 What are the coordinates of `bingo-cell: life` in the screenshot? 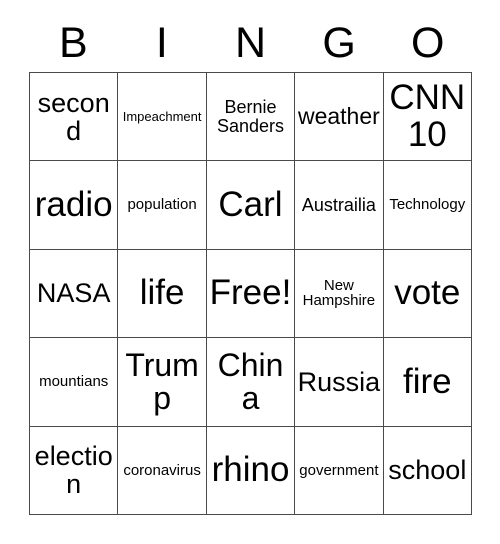 It's located at (162, 294).